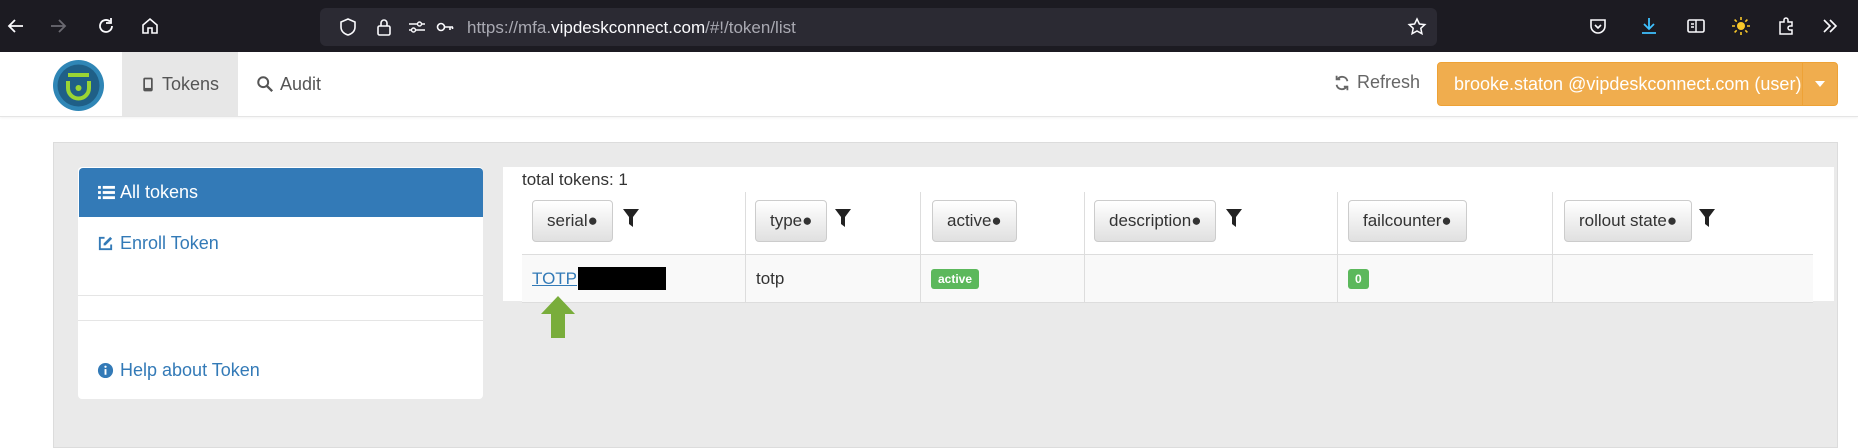 Image resolution: width=1858 pixels, height=448 pixels. I want to click on overflow-menu-icon, so click(1830, 26).